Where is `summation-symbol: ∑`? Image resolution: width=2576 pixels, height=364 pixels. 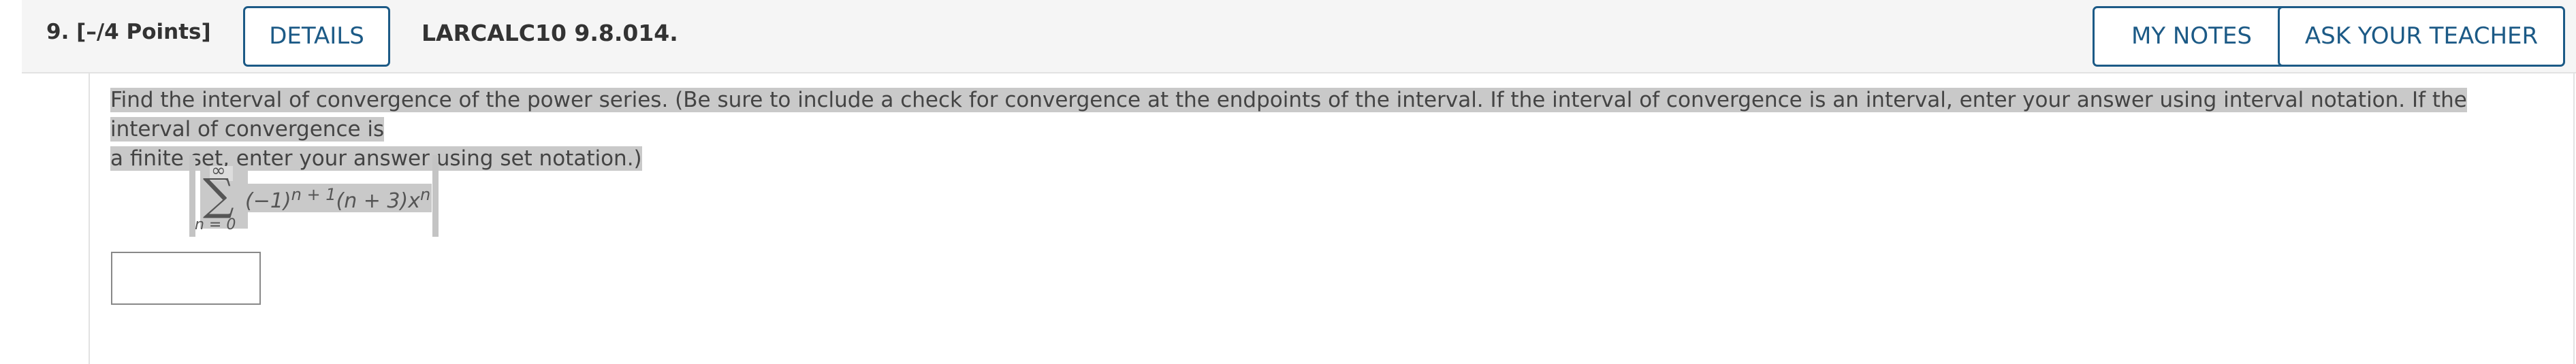 summation-symbol: ∑ is located at coordinates (218, 195).